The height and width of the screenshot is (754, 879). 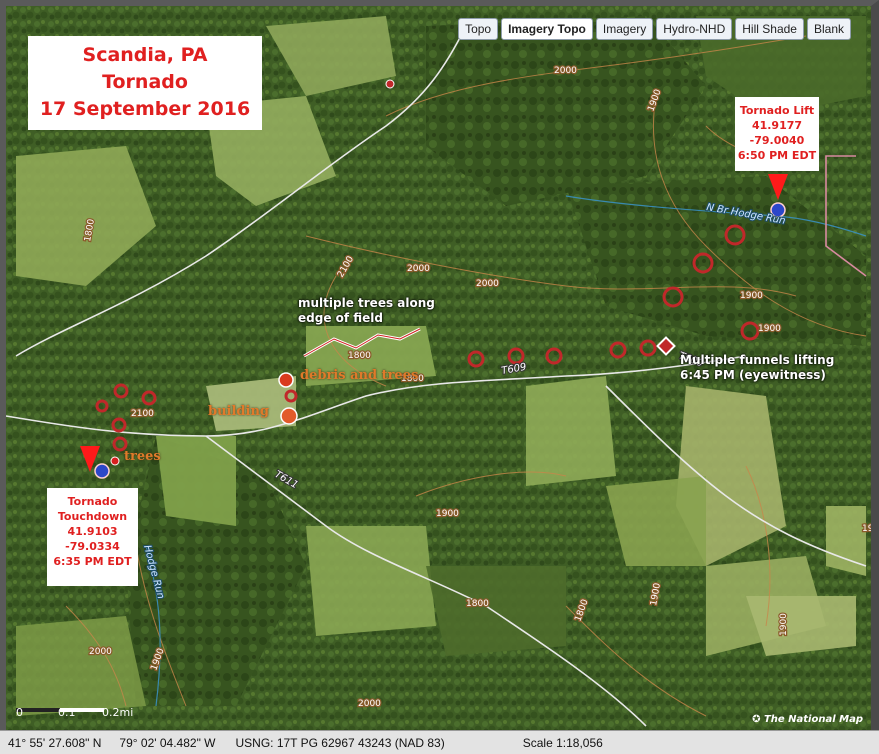 What do you see at coordinates (547, 29) in the screenshot?
I see `layer-imagery-topo-button: Imagery Topo` at bounding box center [547, 29].